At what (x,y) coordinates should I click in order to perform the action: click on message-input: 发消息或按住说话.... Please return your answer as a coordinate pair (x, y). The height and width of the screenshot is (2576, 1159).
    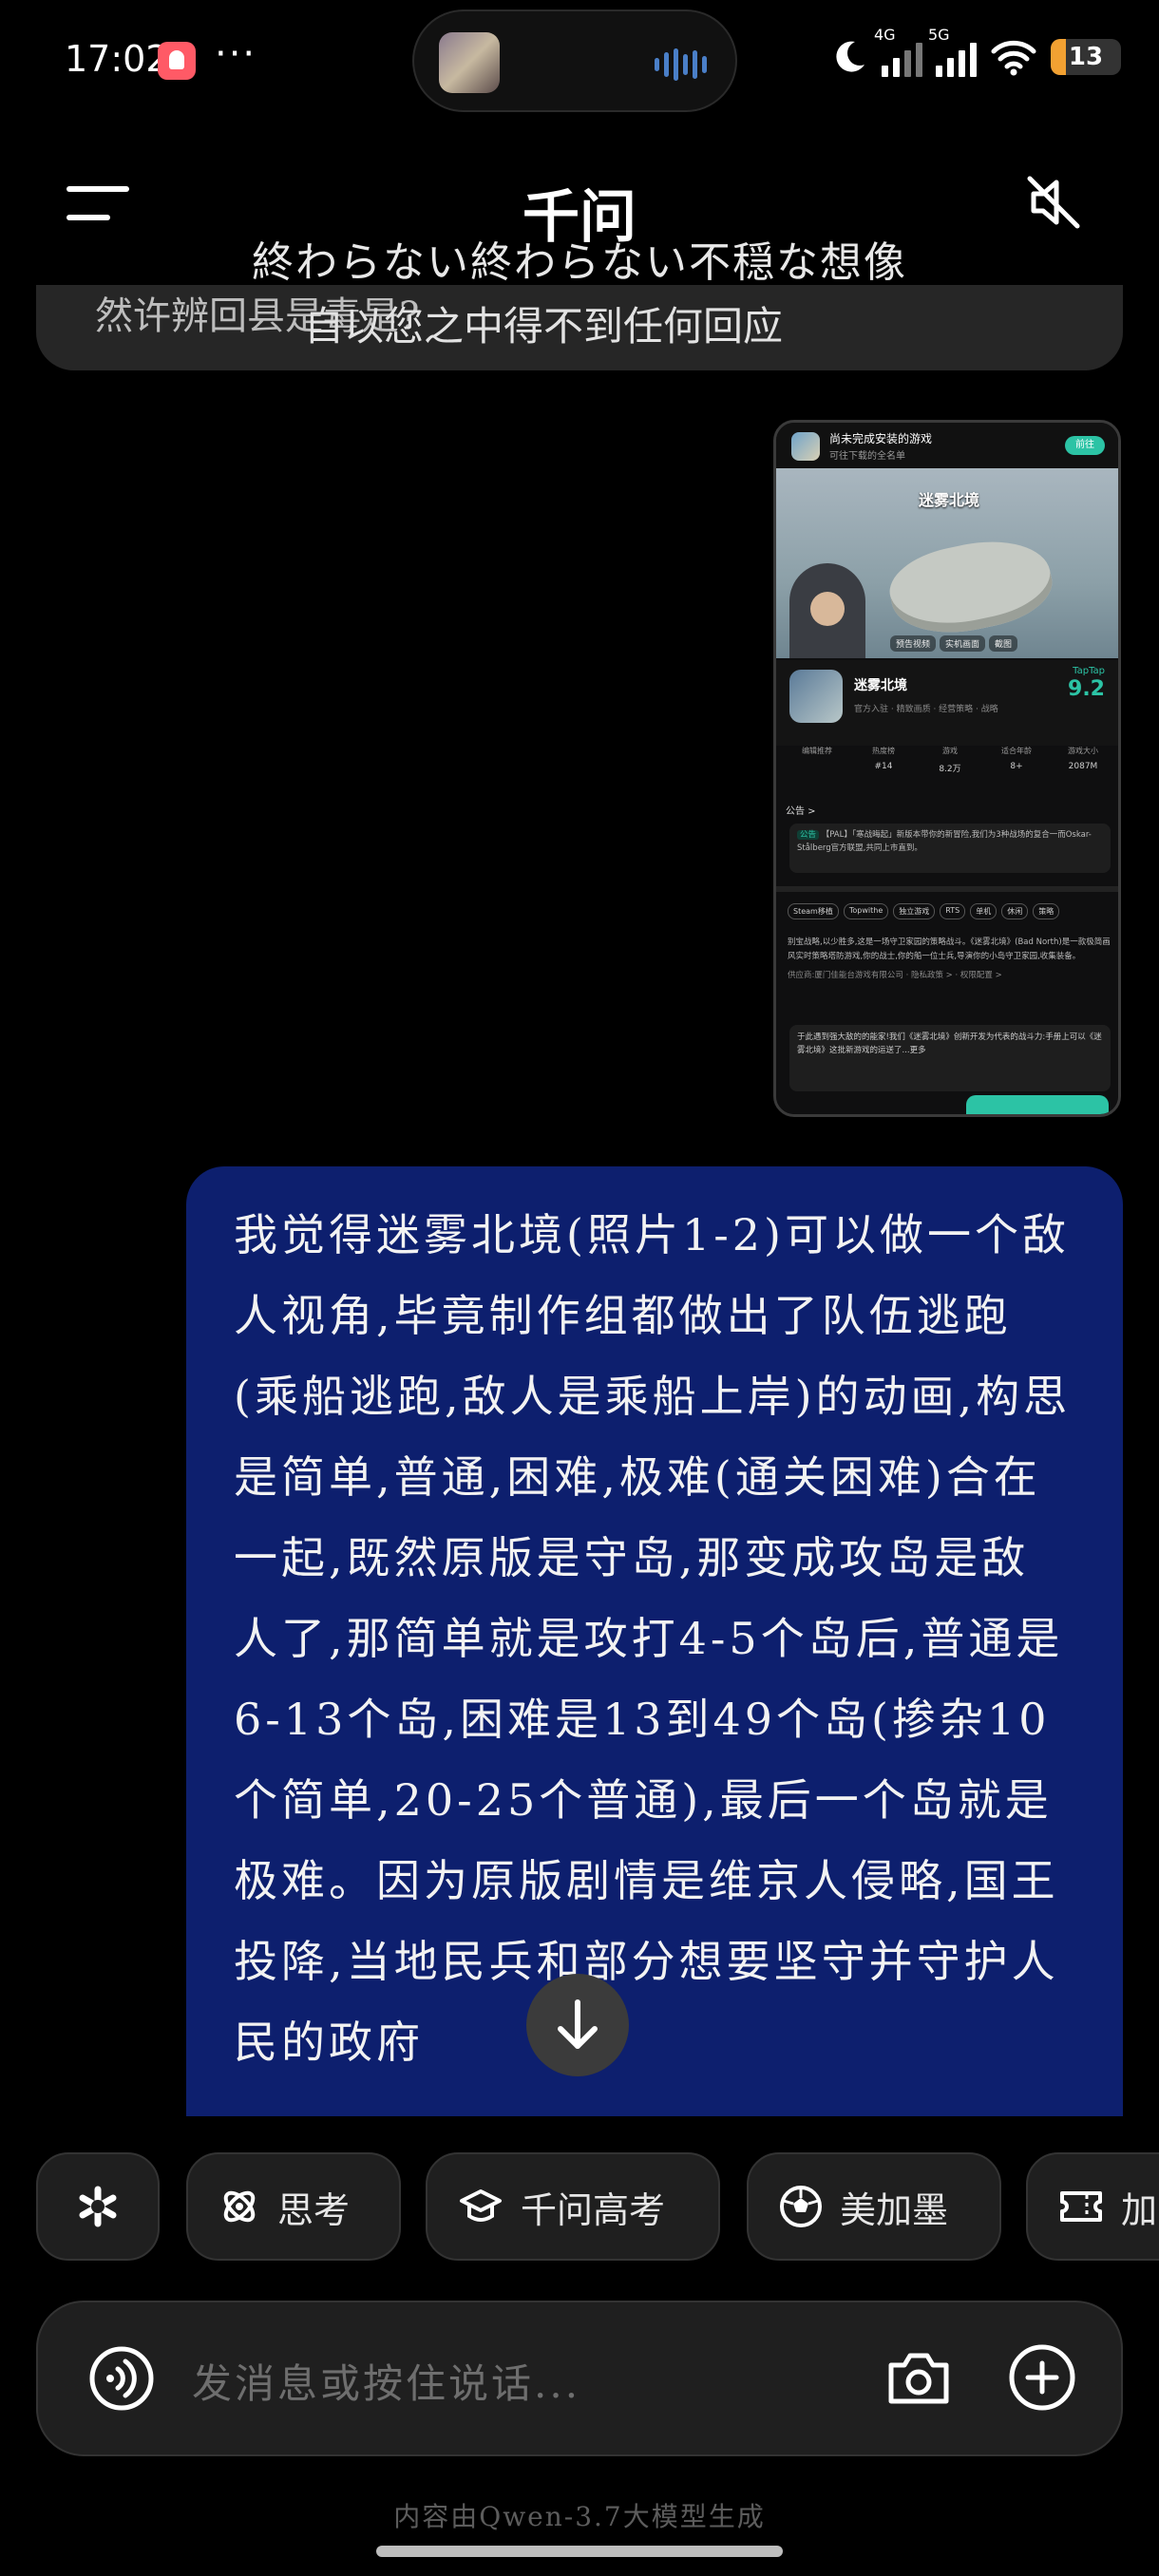
    Looking at the image, I should click on (386, 2381).